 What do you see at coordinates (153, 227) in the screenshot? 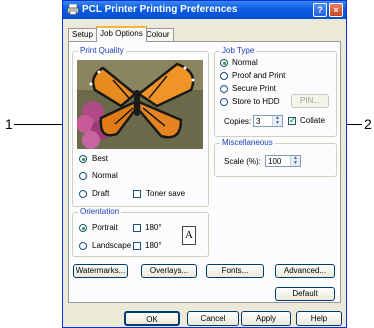
I see `portrait-180-label: 180°` at bounding box center [153, 227].